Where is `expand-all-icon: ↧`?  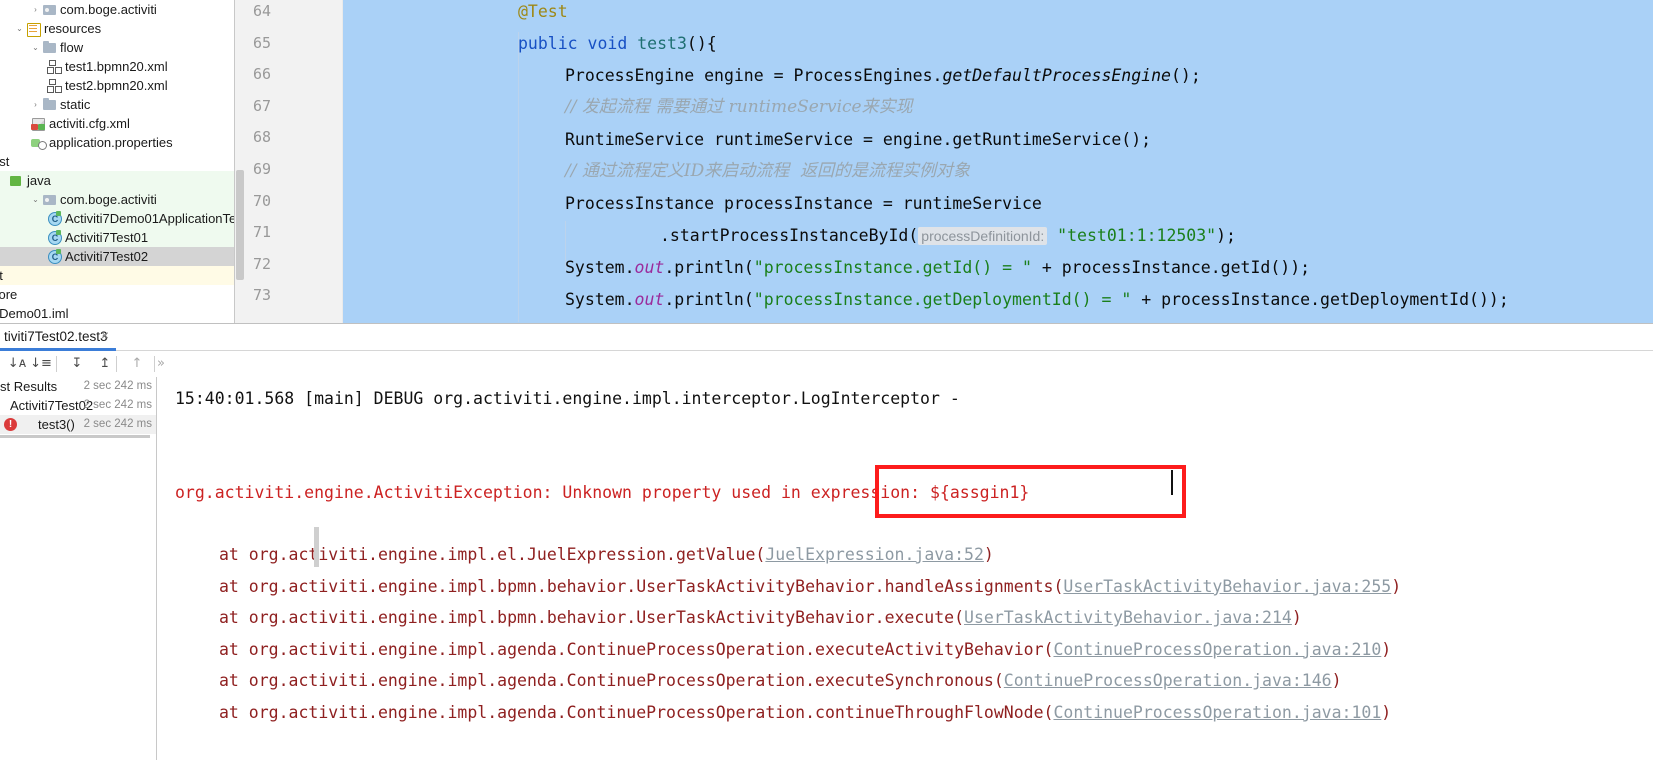 expand-all-icon: ↧ is located at coordinates (77, 364).